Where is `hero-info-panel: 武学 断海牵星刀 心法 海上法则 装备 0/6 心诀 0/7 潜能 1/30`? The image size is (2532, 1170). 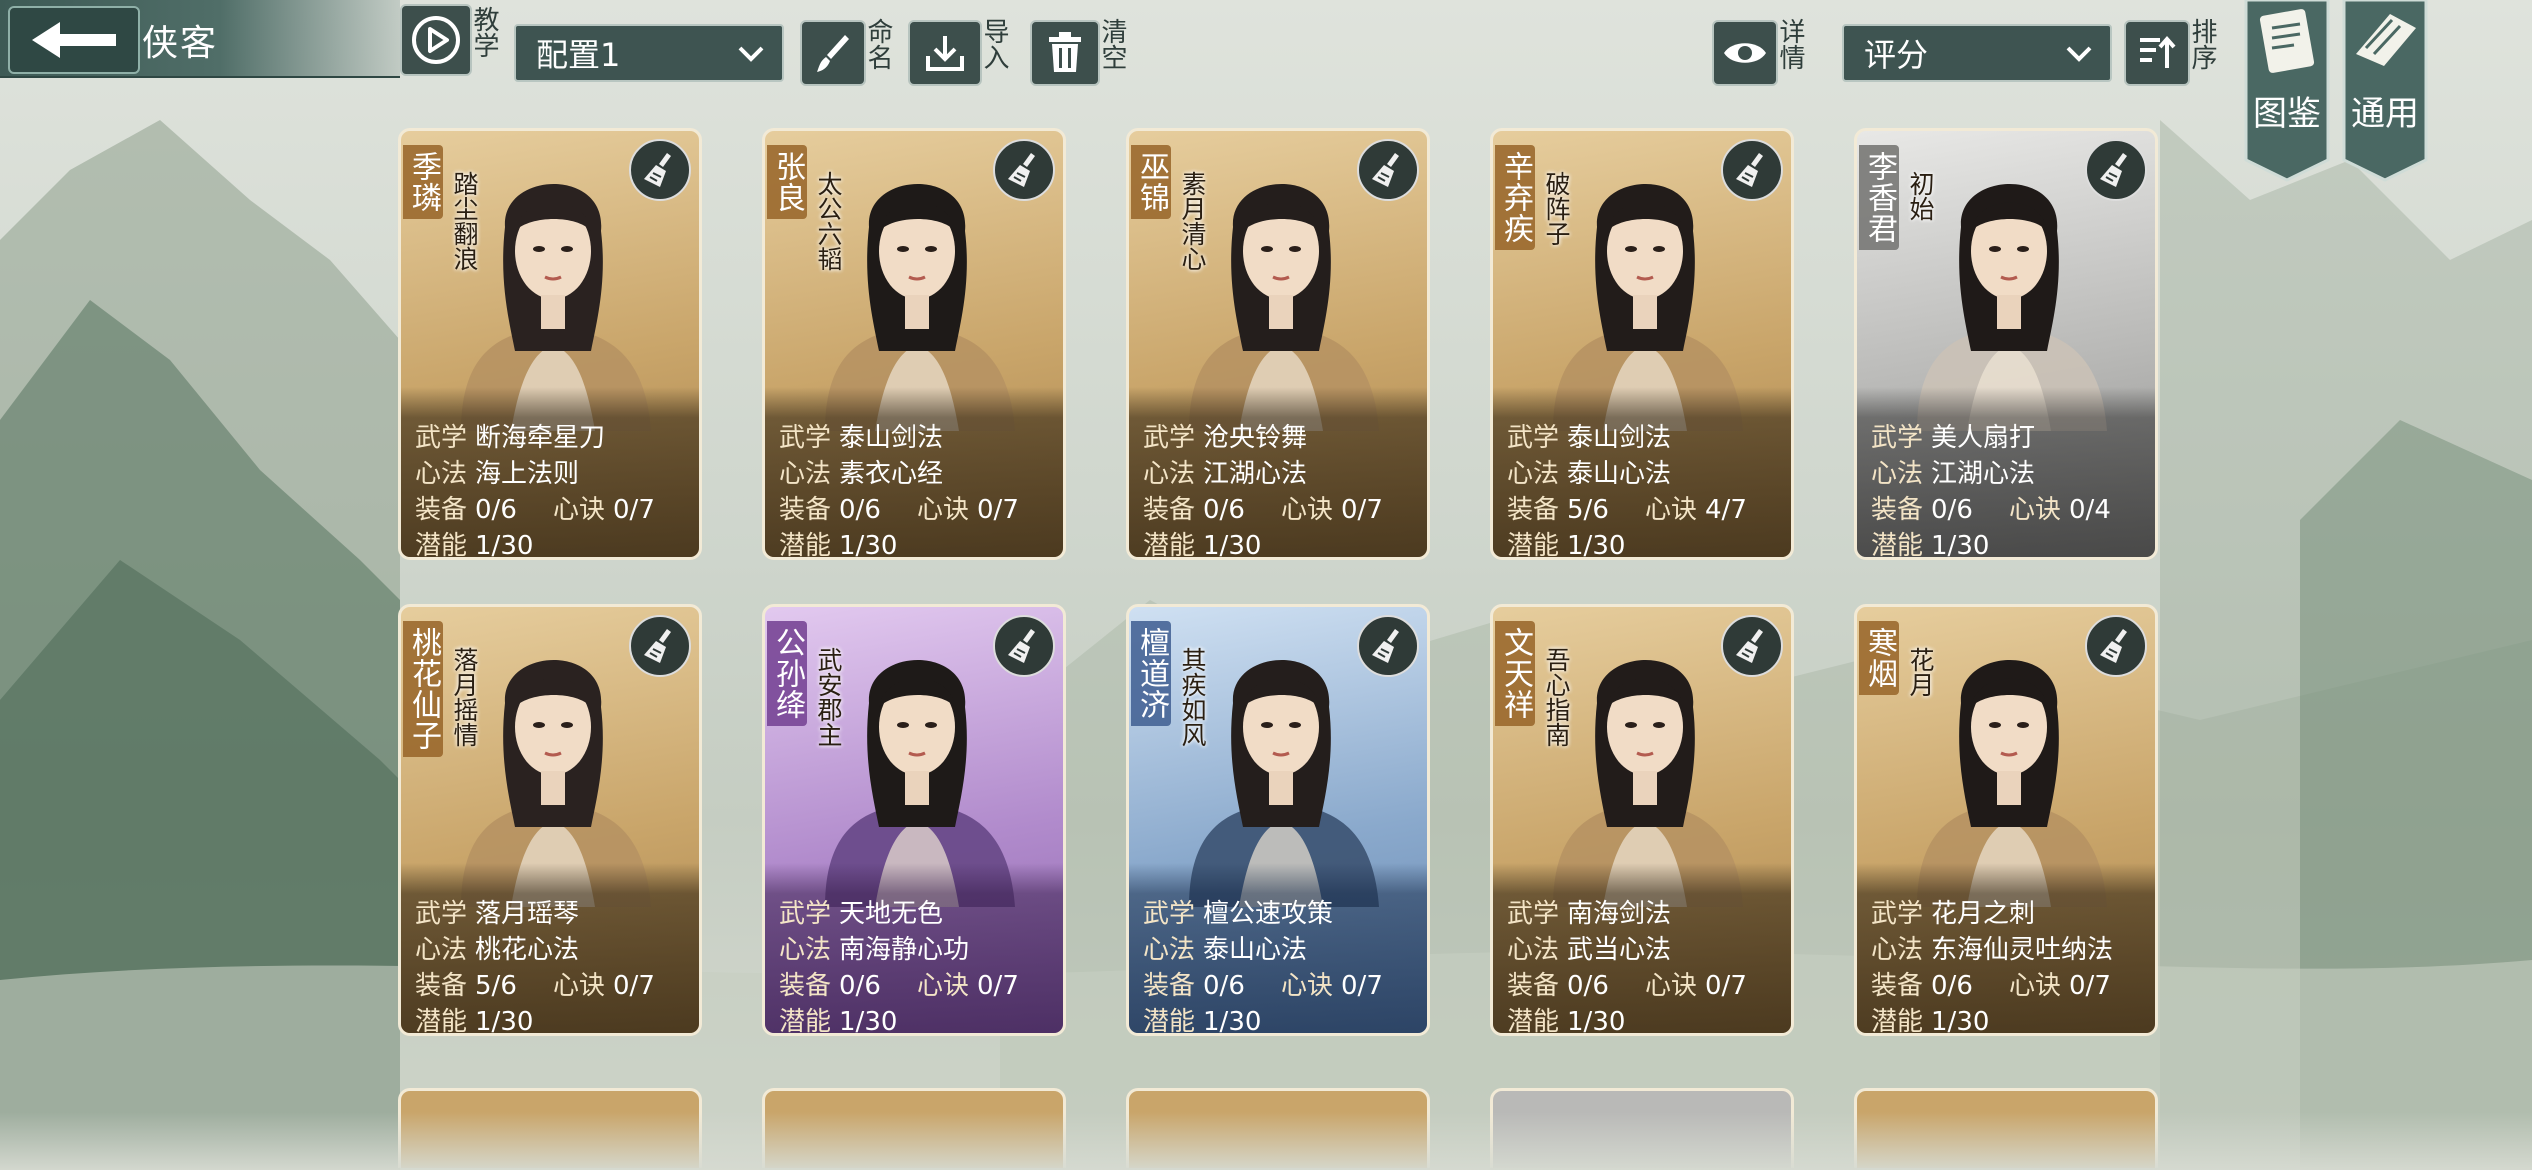 hero-info-panel: 武学 断海牵星刀 心法 海上法则 装备 0/6 心诀 0/7 潜能 1/30 is located at coordinates (550, 473).